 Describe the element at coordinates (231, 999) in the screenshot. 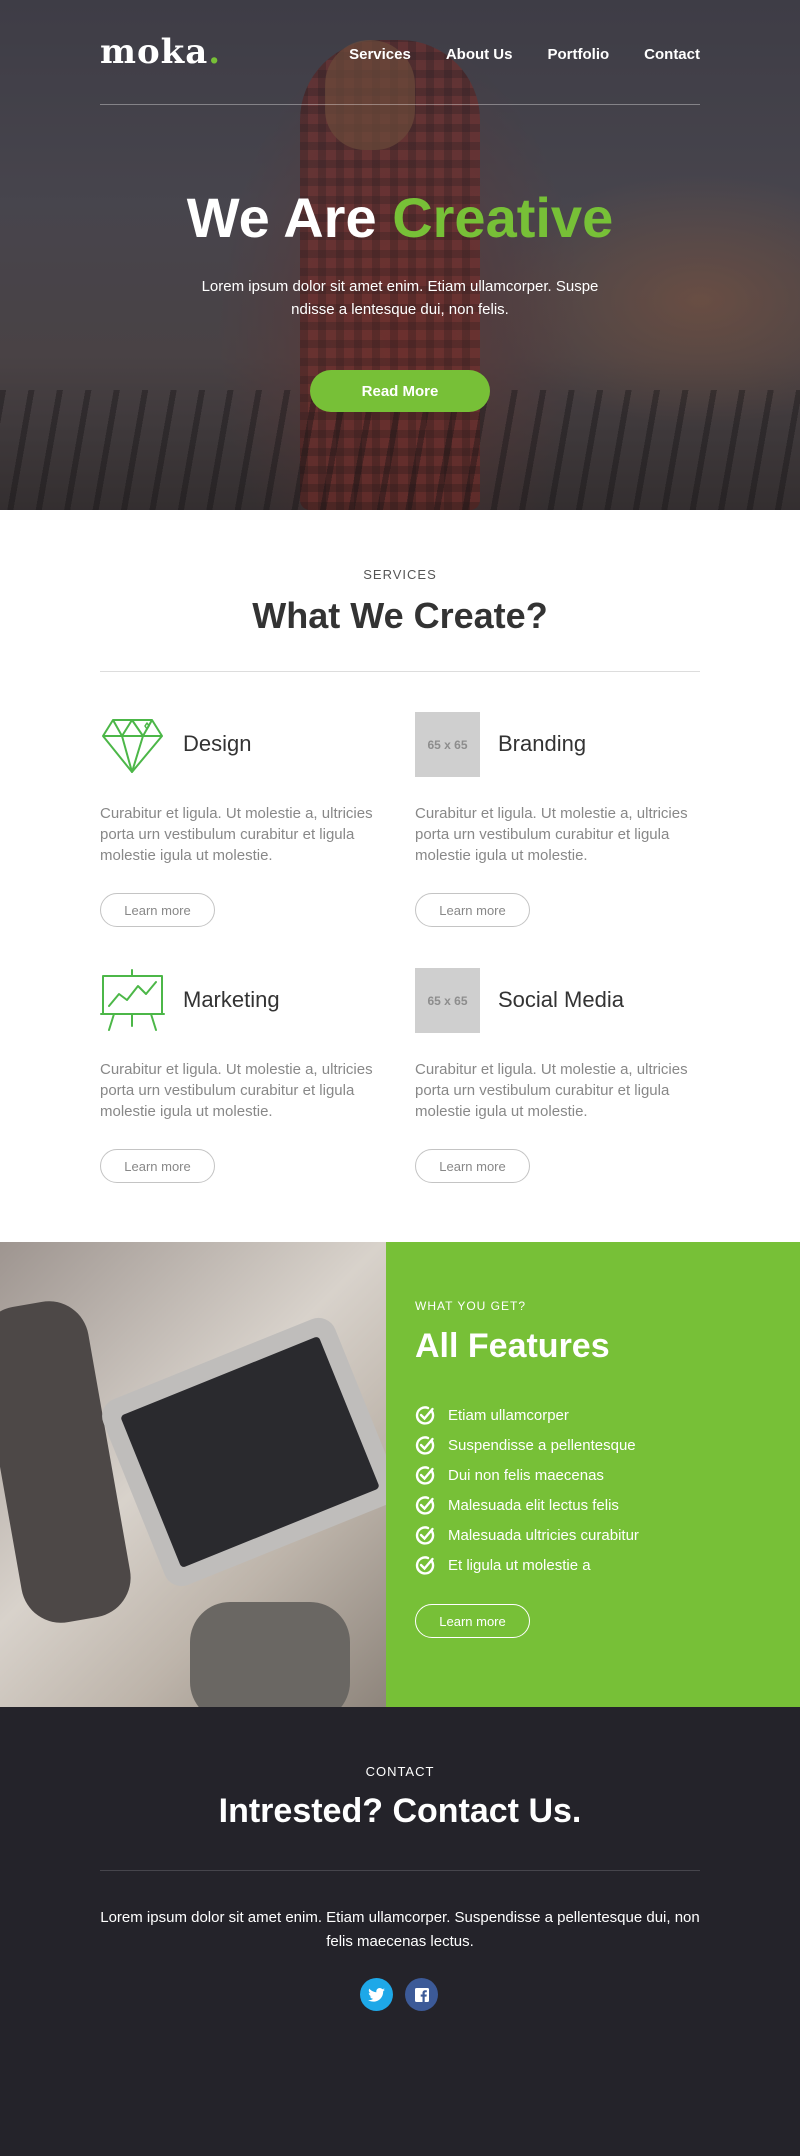

I see `service-title: Marketing` at that location.